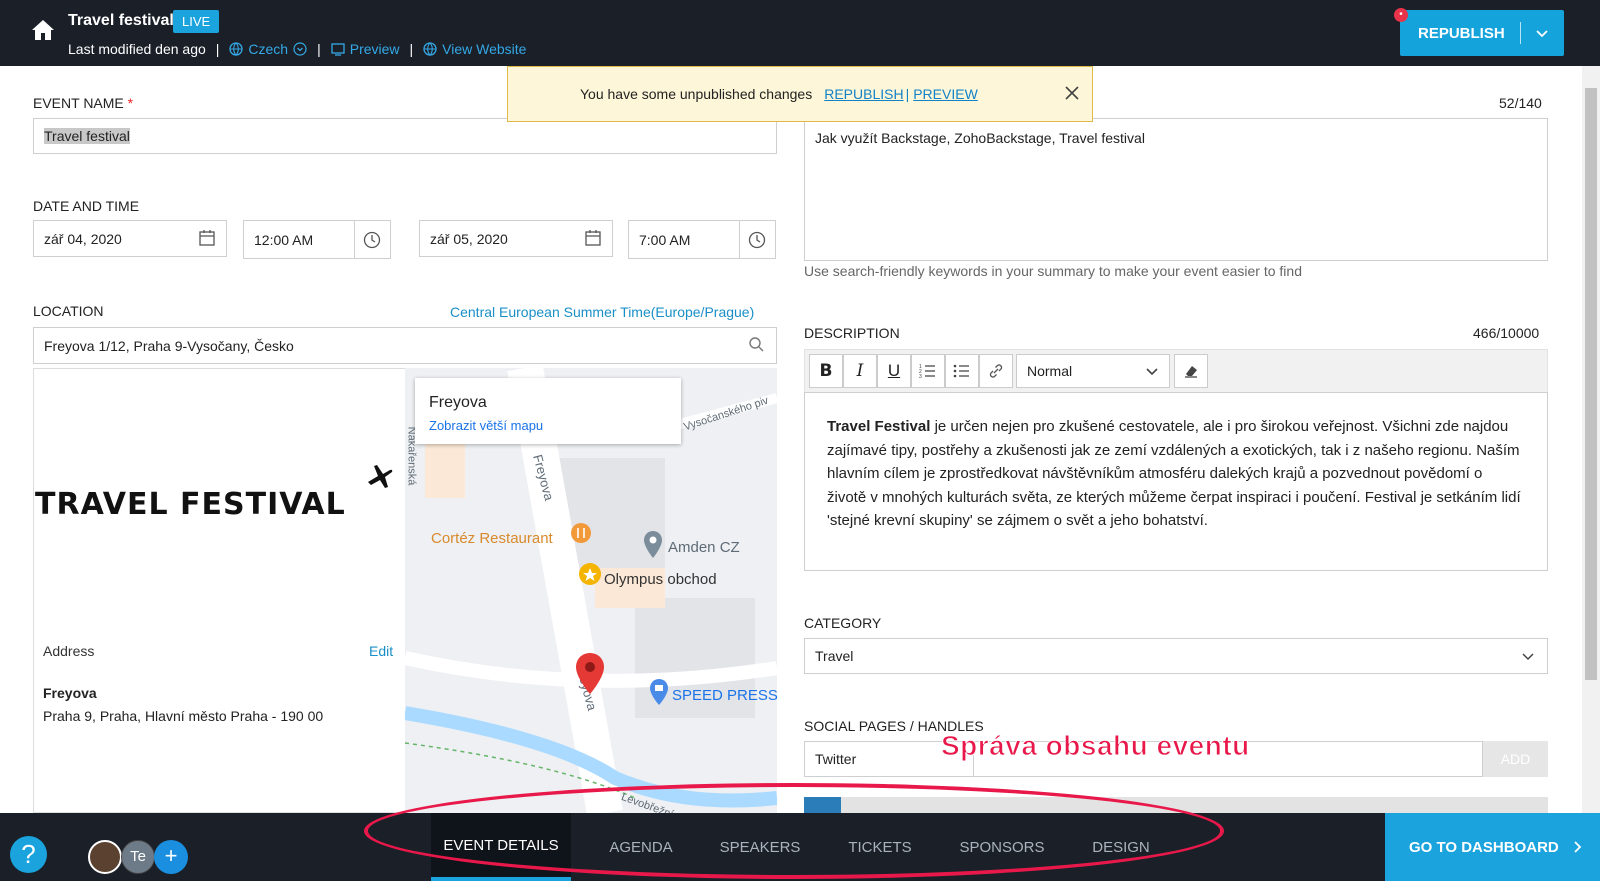  I want to click on republish-button: REPUBLISH, so click(1482, 33).